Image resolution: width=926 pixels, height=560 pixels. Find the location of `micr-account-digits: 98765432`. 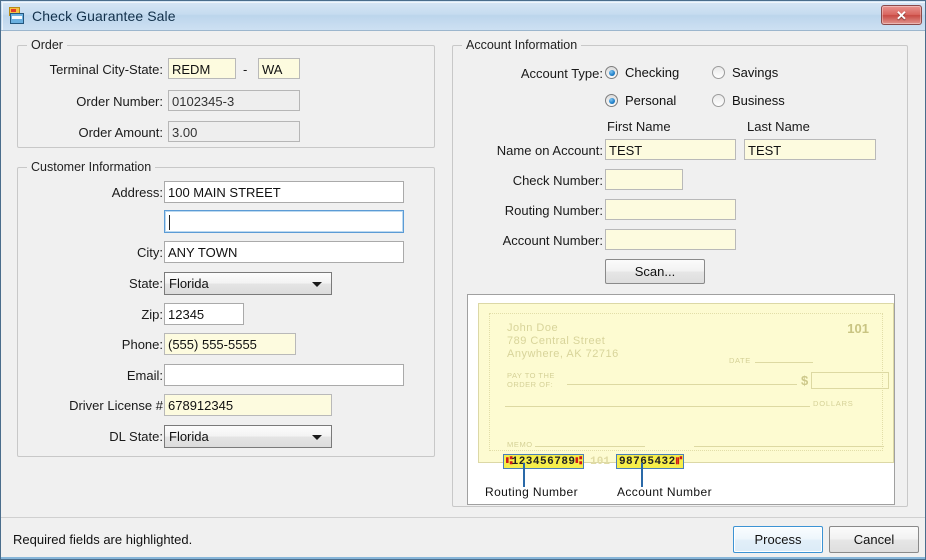

micr-account-digits: 98765432 is located at coordinates (647, 461).